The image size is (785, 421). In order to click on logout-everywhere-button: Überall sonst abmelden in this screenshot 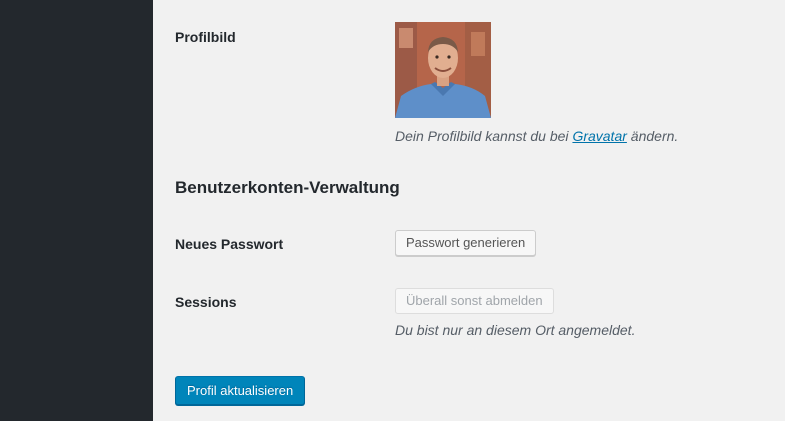, I will do `click(474, 301)`.